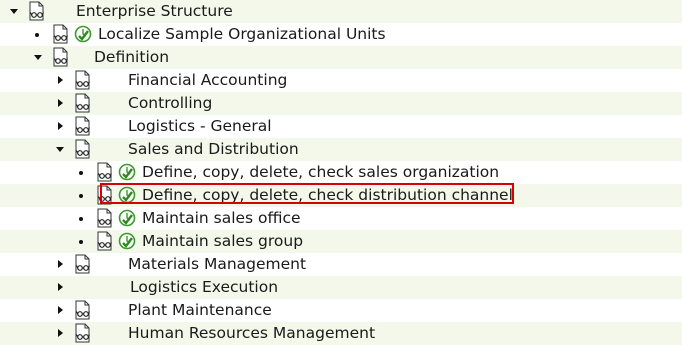 The image size is (682, 345). Describe the element at coordinates (131, 57) in the screenshot. I see `tree-node-label: Definition` at that location.